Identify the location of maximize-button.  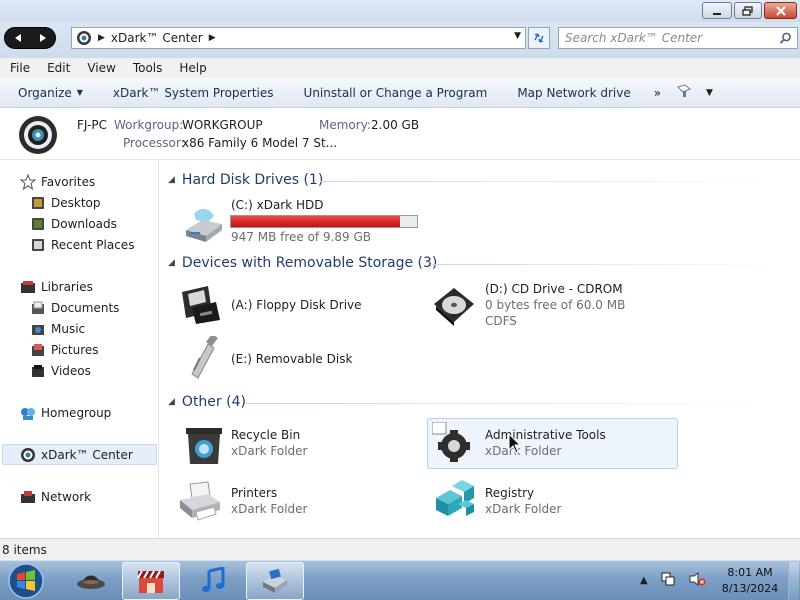
(748, 10).